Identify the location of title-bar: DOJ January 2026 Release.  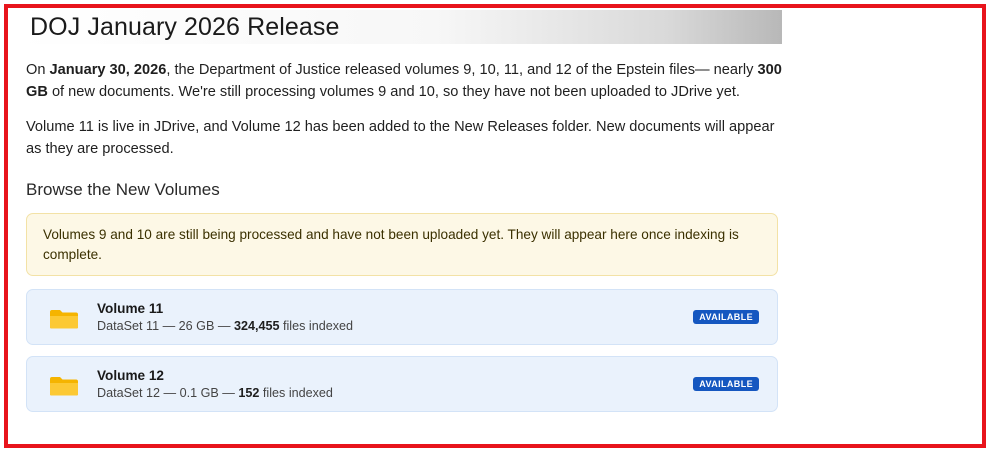
(399, 27).